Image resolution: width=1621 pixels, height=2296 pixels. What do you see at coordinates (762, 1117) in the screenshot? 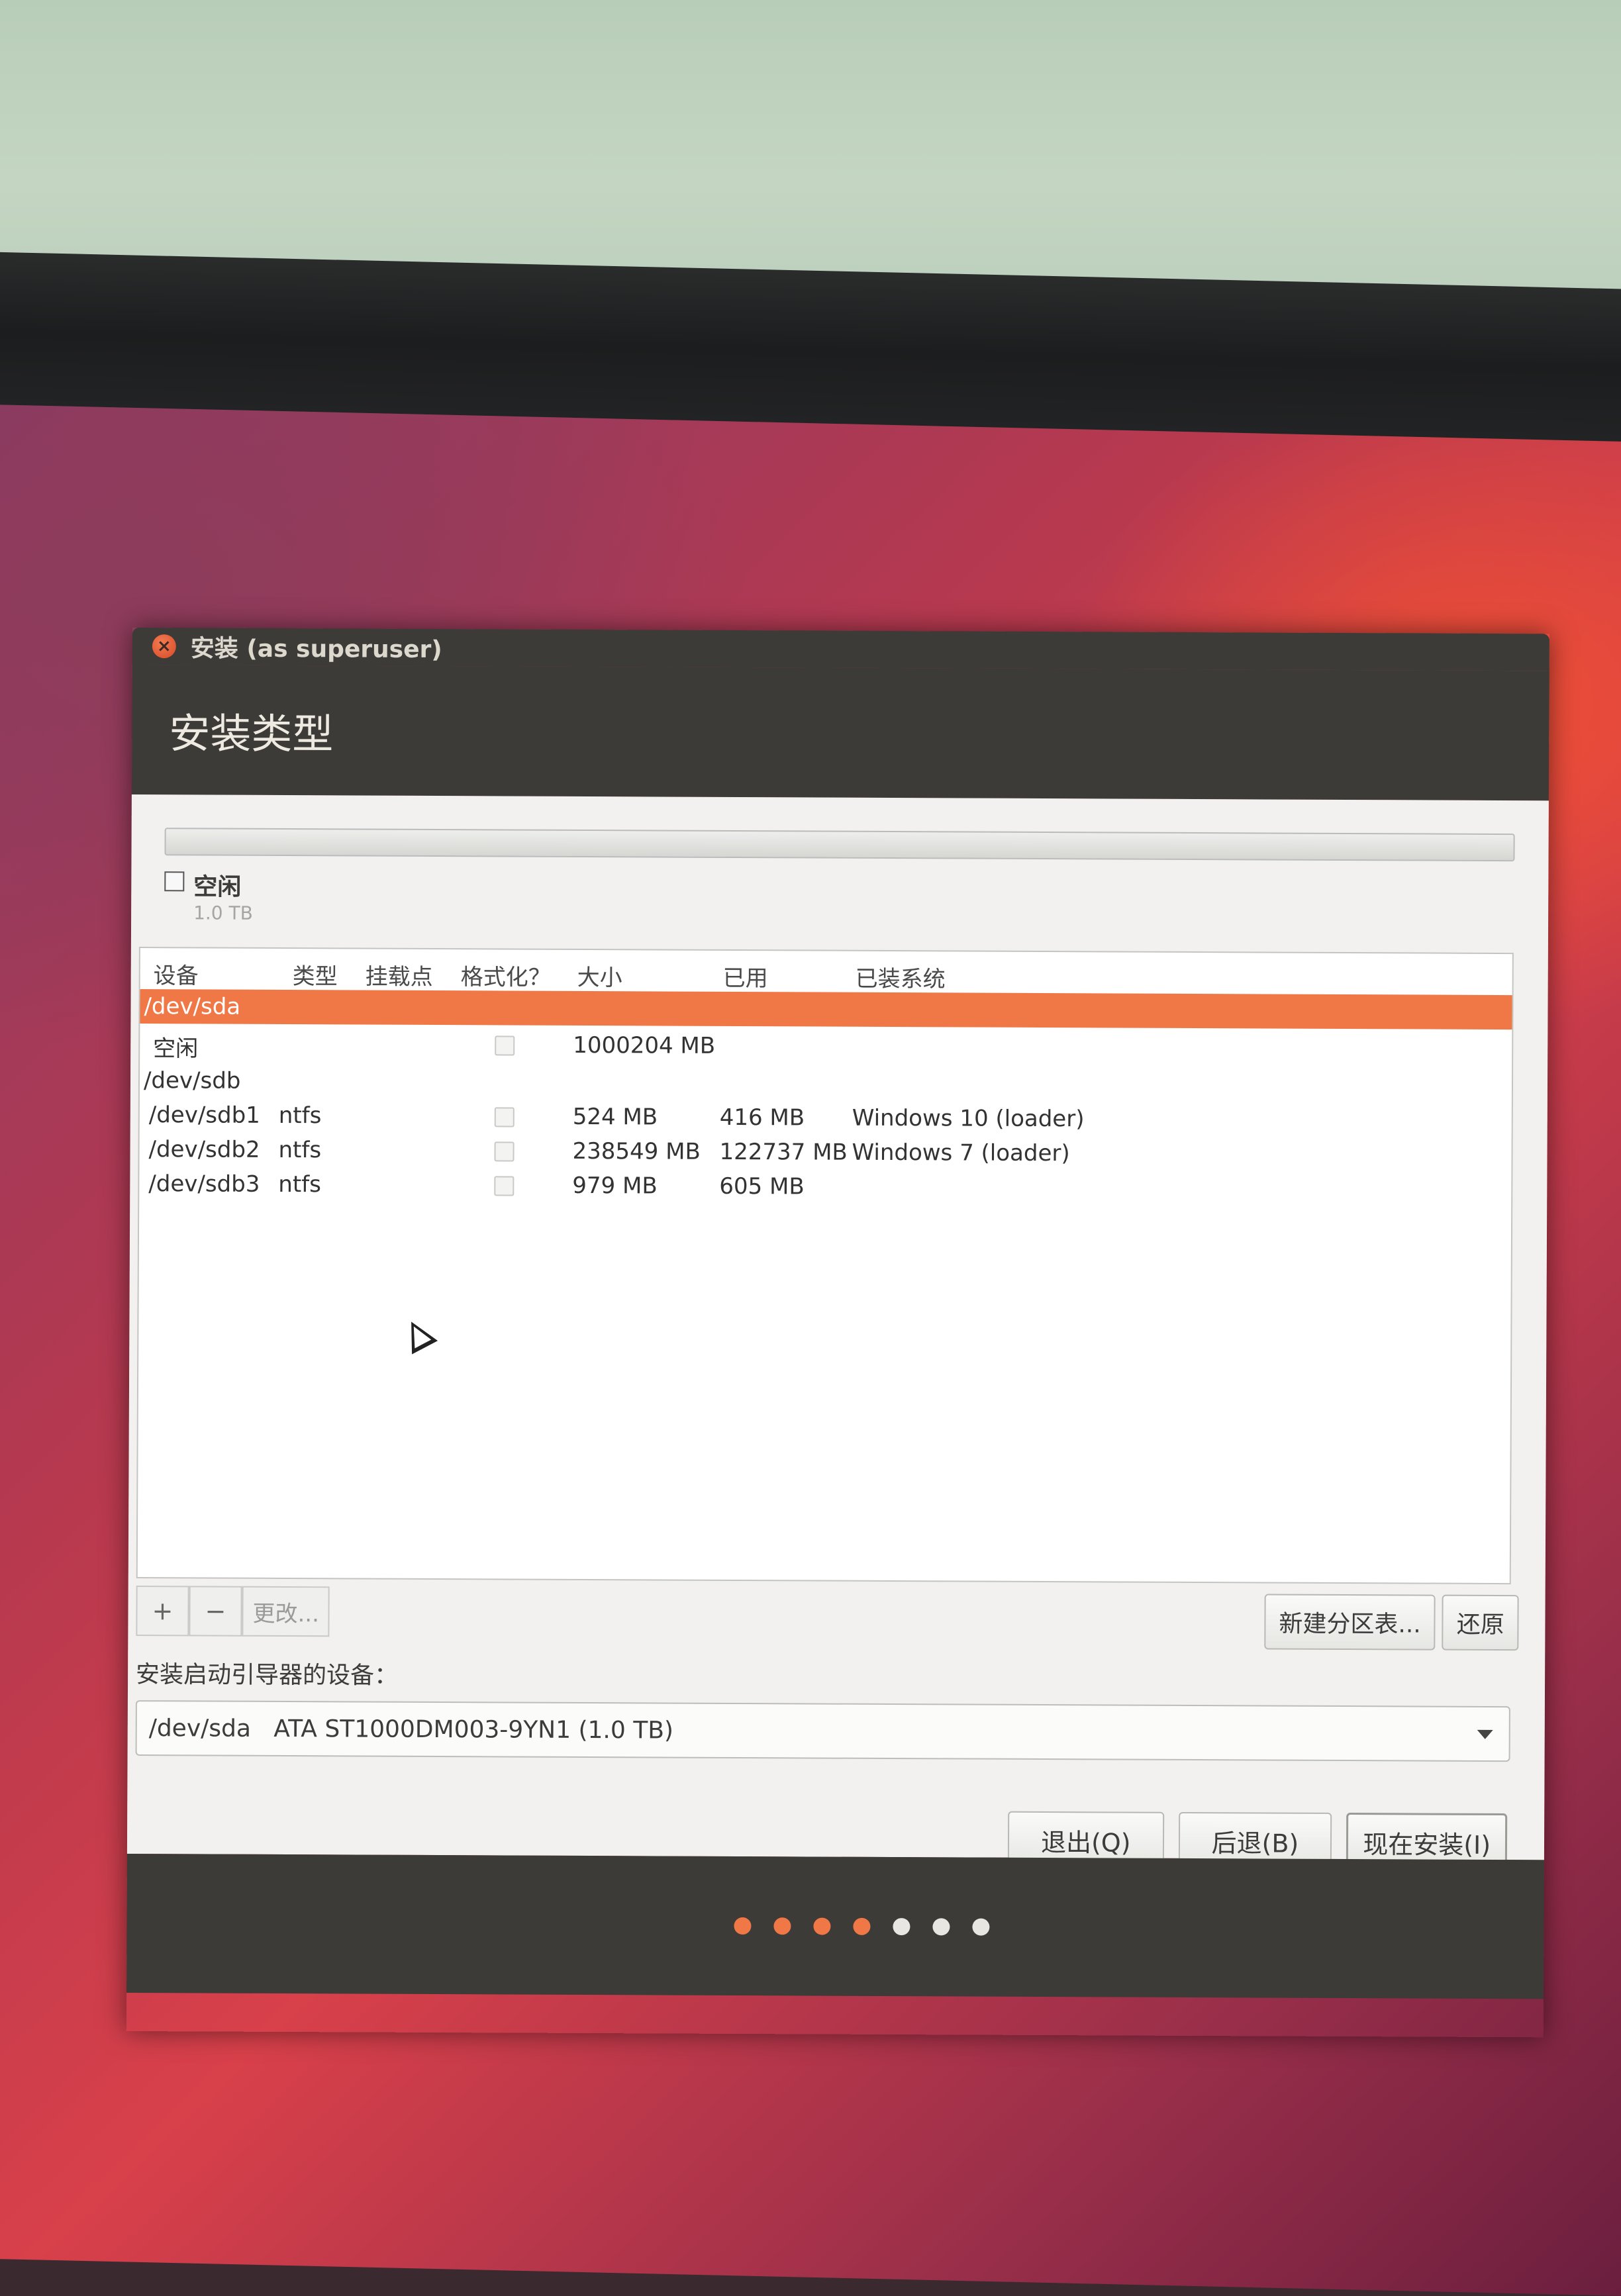
I see `cell-used: 416 MB` at bounding box center [762, 1117].